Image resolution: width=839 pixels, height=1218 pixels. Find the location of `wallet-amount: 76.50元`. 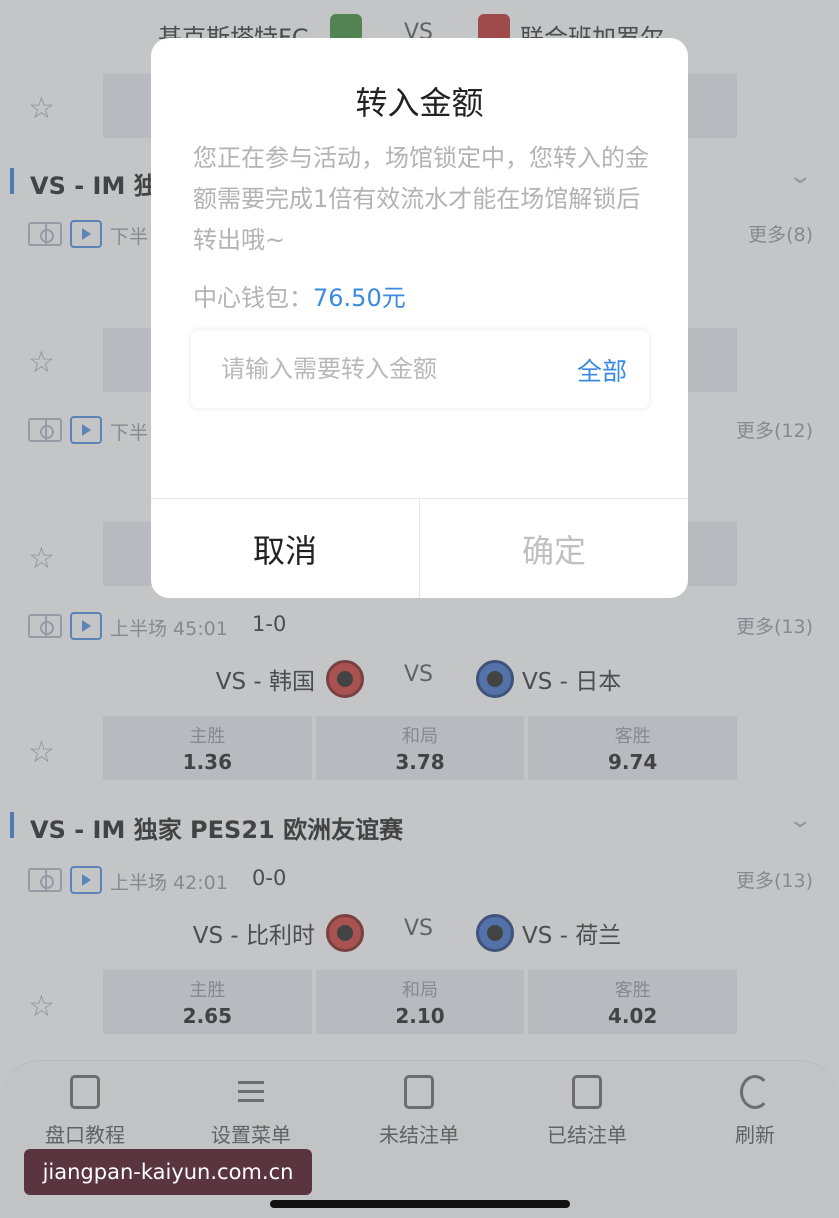

wallet-amount: 76.50元 is located at coordinates (359, 298).